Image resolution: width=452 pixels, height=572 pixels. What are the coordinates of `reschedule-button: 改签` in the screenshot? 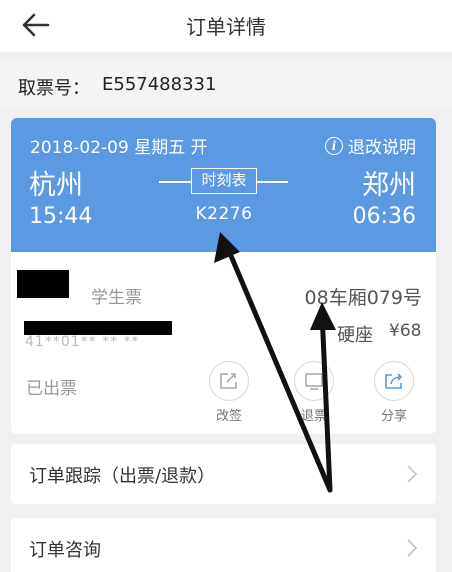 It's located at (229, 392).